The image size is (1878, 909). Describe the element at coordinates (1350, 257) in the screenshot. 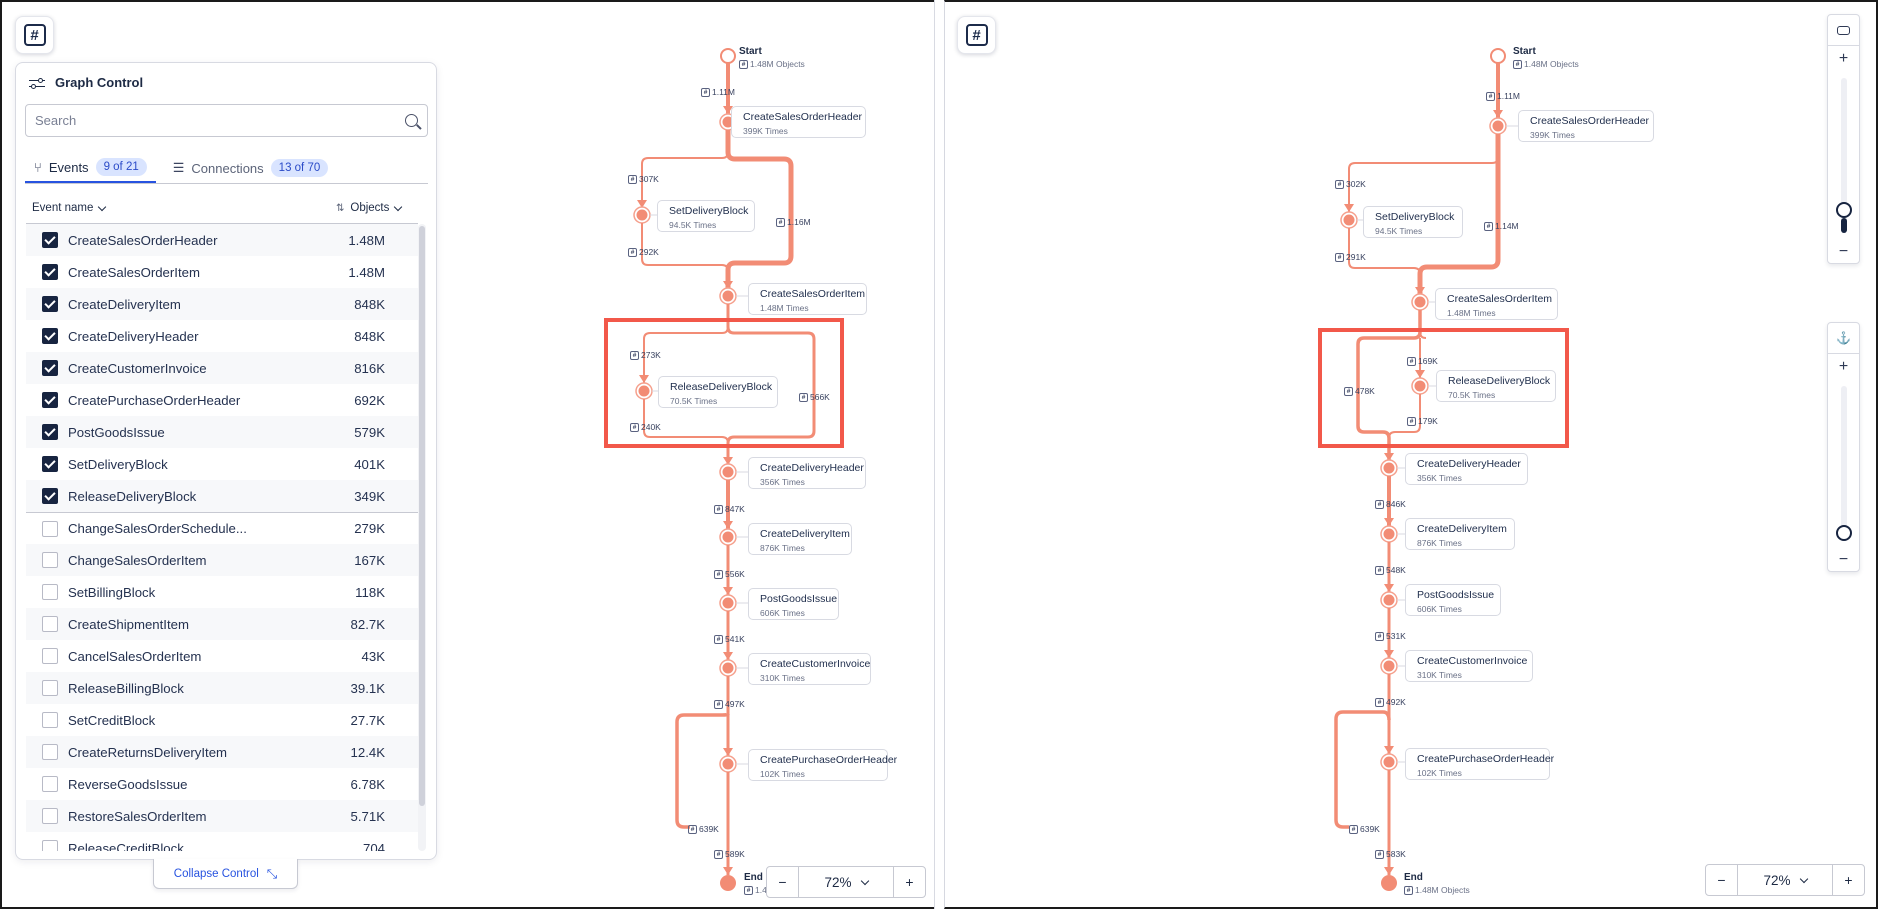

I see `edge-label-sdb-csoi: #291K` at that location.